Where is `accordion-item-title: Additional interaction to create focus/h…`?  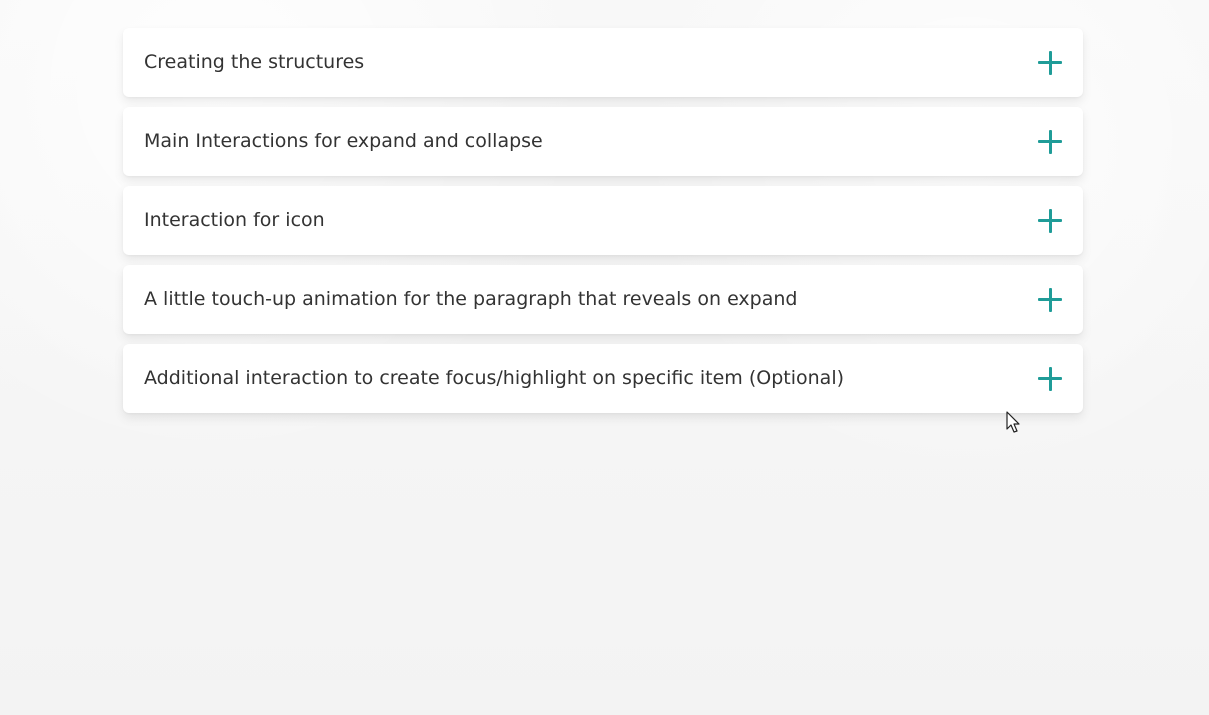
accordion-item-title: Additional interaction to create focus/h… is located at coordinates (494, 378).